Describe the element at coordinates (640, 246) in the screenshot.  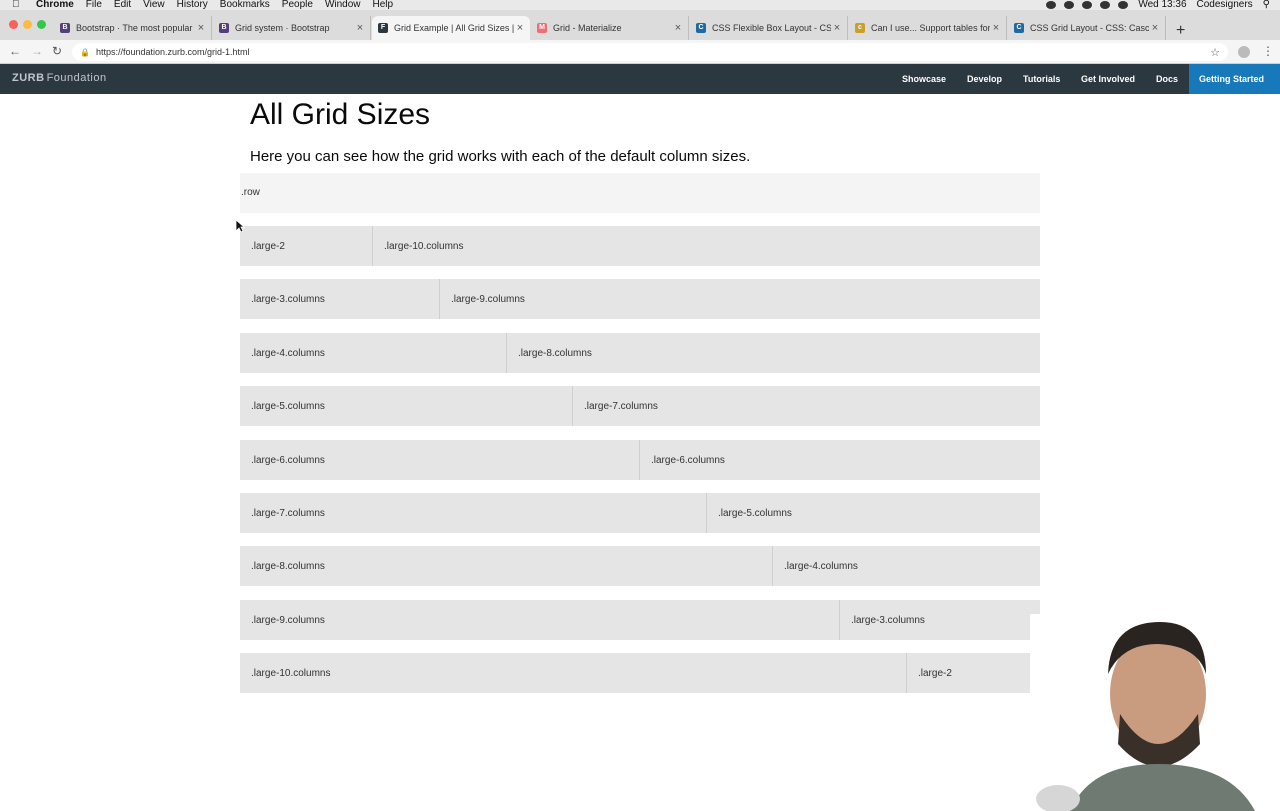
I see `grid-row: .large-2 .large-10.columns` at that location.